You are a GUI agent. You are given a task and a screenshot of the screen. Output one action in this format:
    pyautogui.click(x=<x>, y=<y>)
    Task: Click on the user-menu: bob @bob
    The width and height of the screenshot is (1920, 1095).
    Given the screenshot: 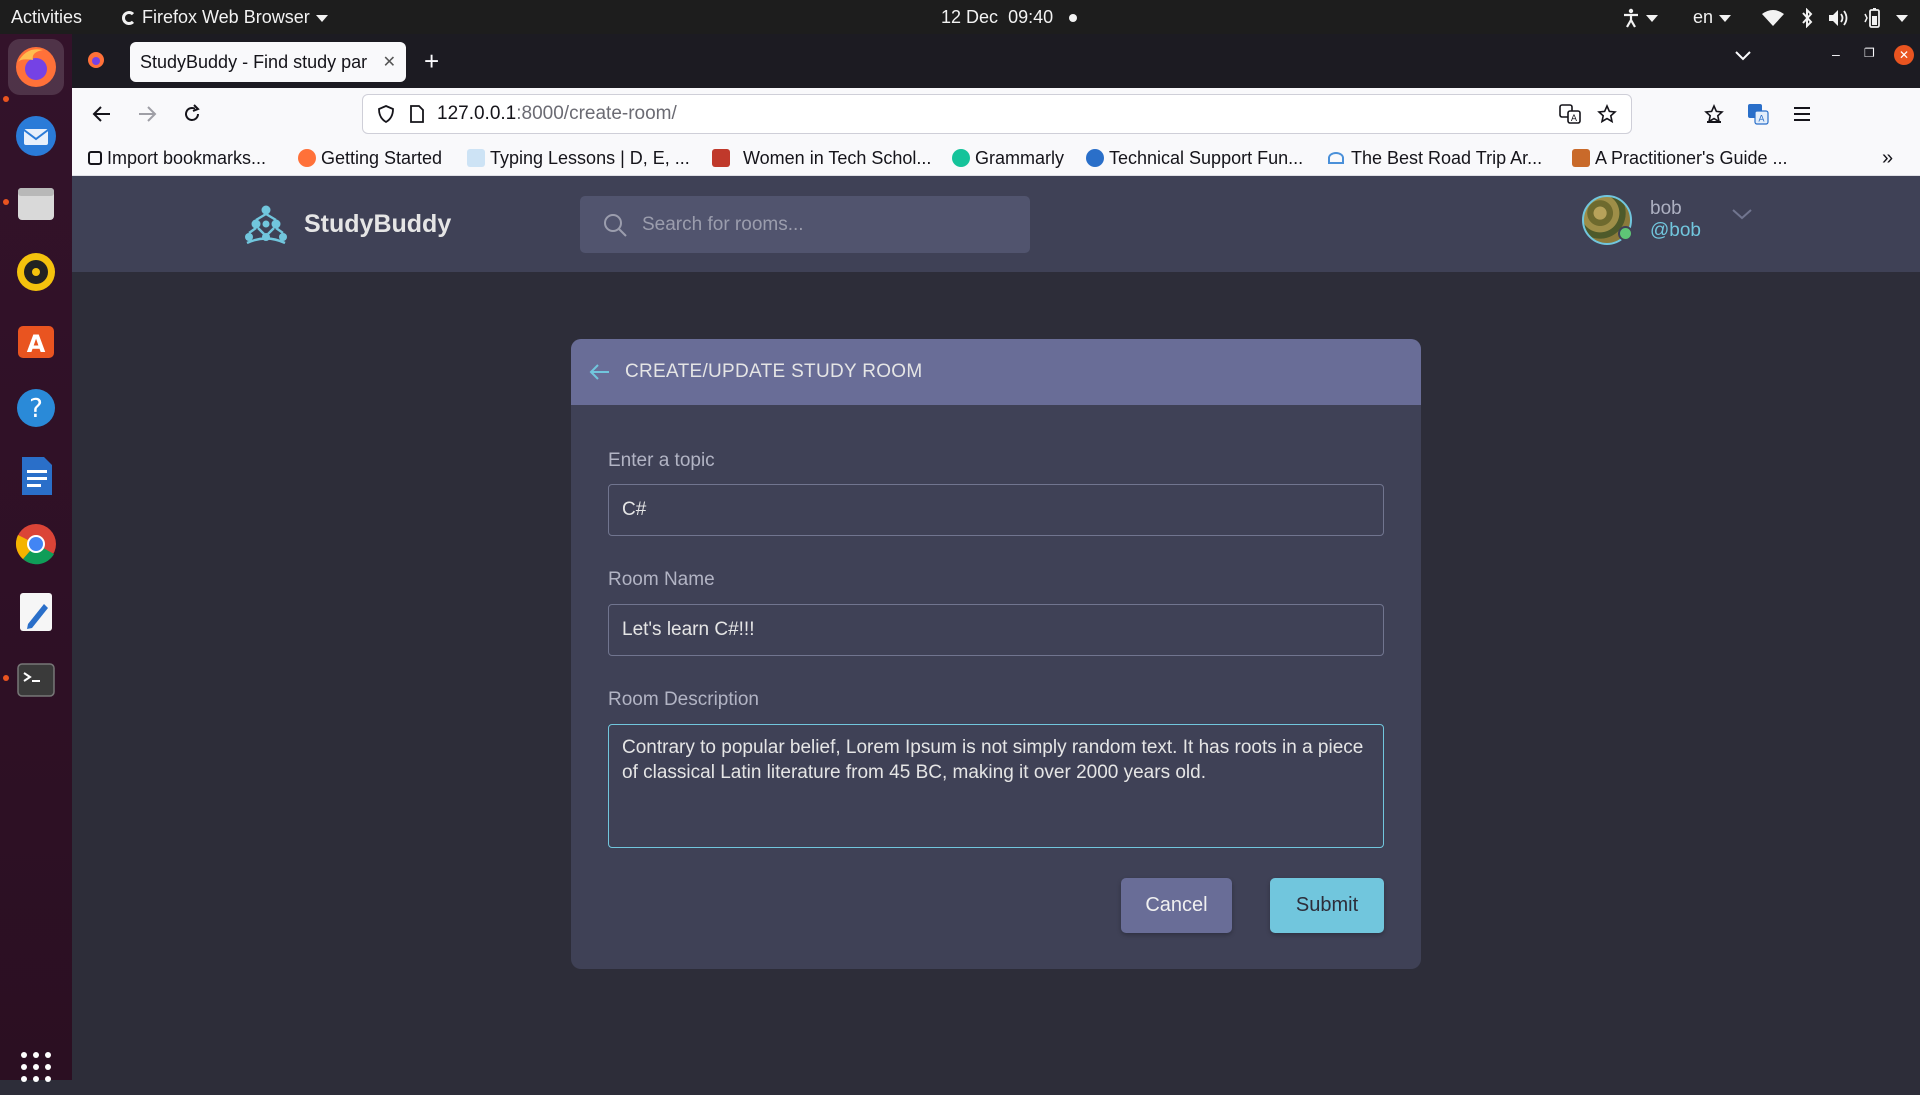 What is the action you would take?
    pyautogui.click(x=1667, y=220)
    